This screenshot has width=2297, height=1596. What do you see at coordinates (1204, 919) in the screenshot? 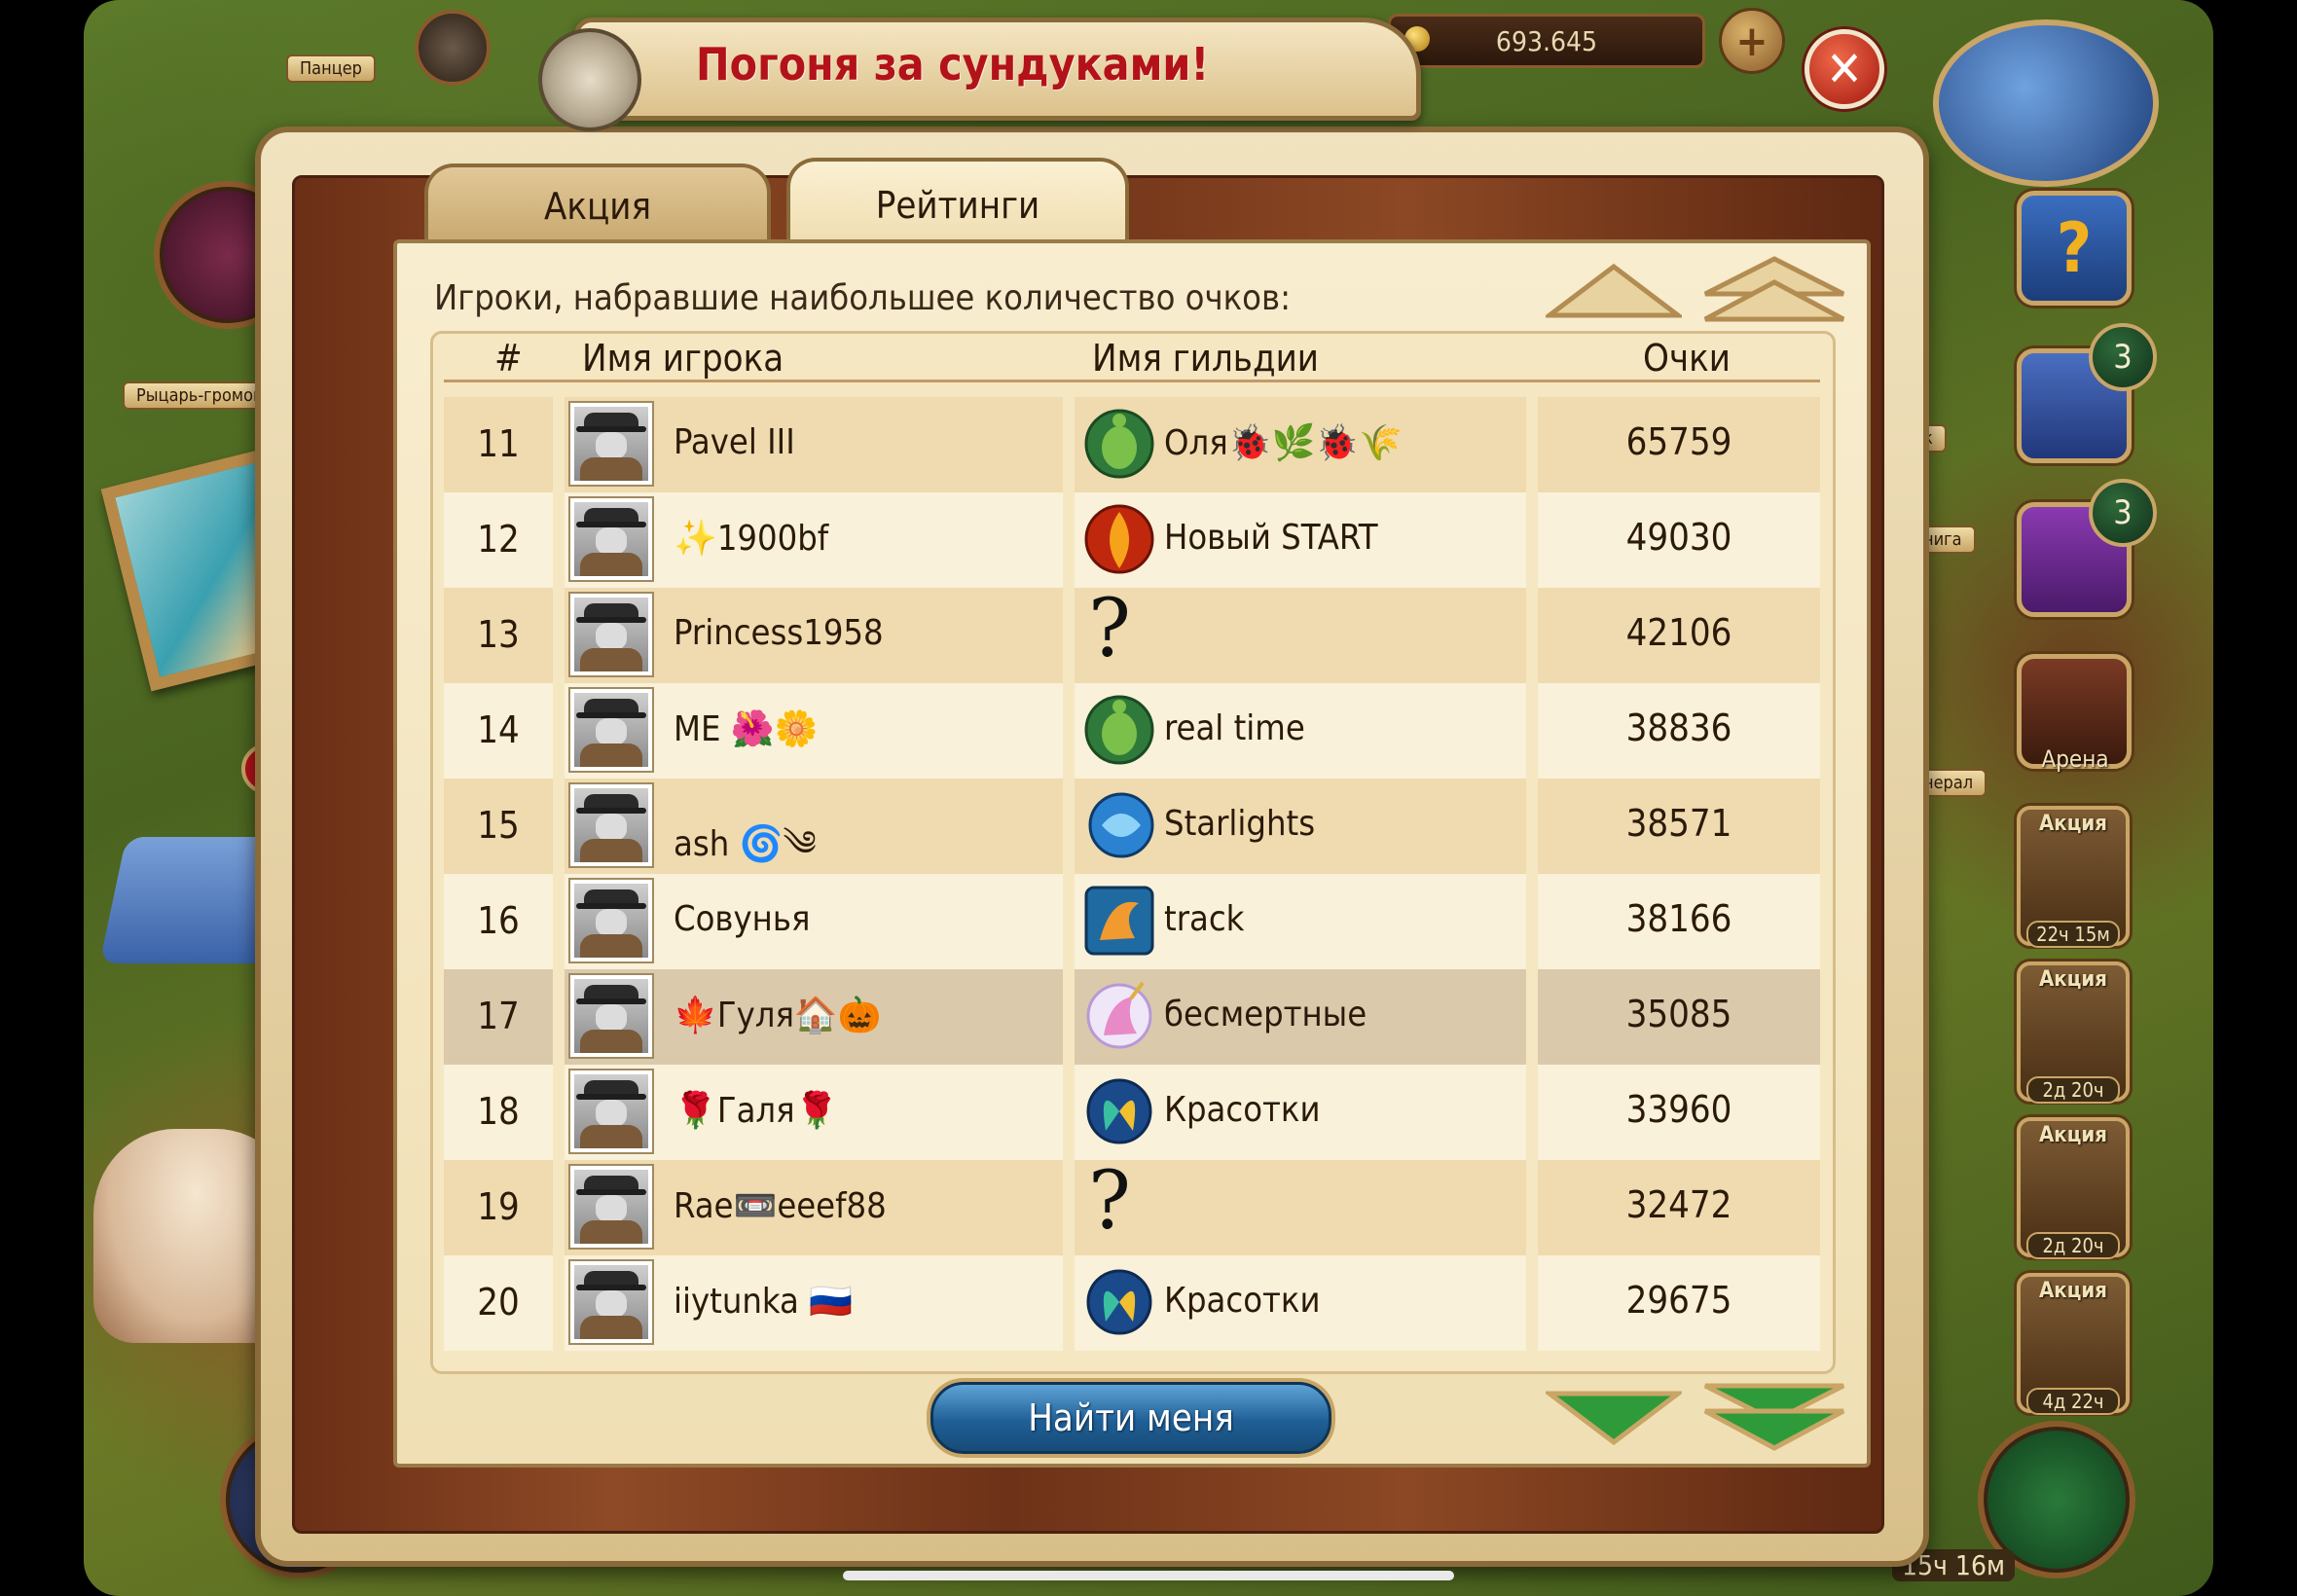
I see `guild-name: track` at bounding box center [1204, 919].